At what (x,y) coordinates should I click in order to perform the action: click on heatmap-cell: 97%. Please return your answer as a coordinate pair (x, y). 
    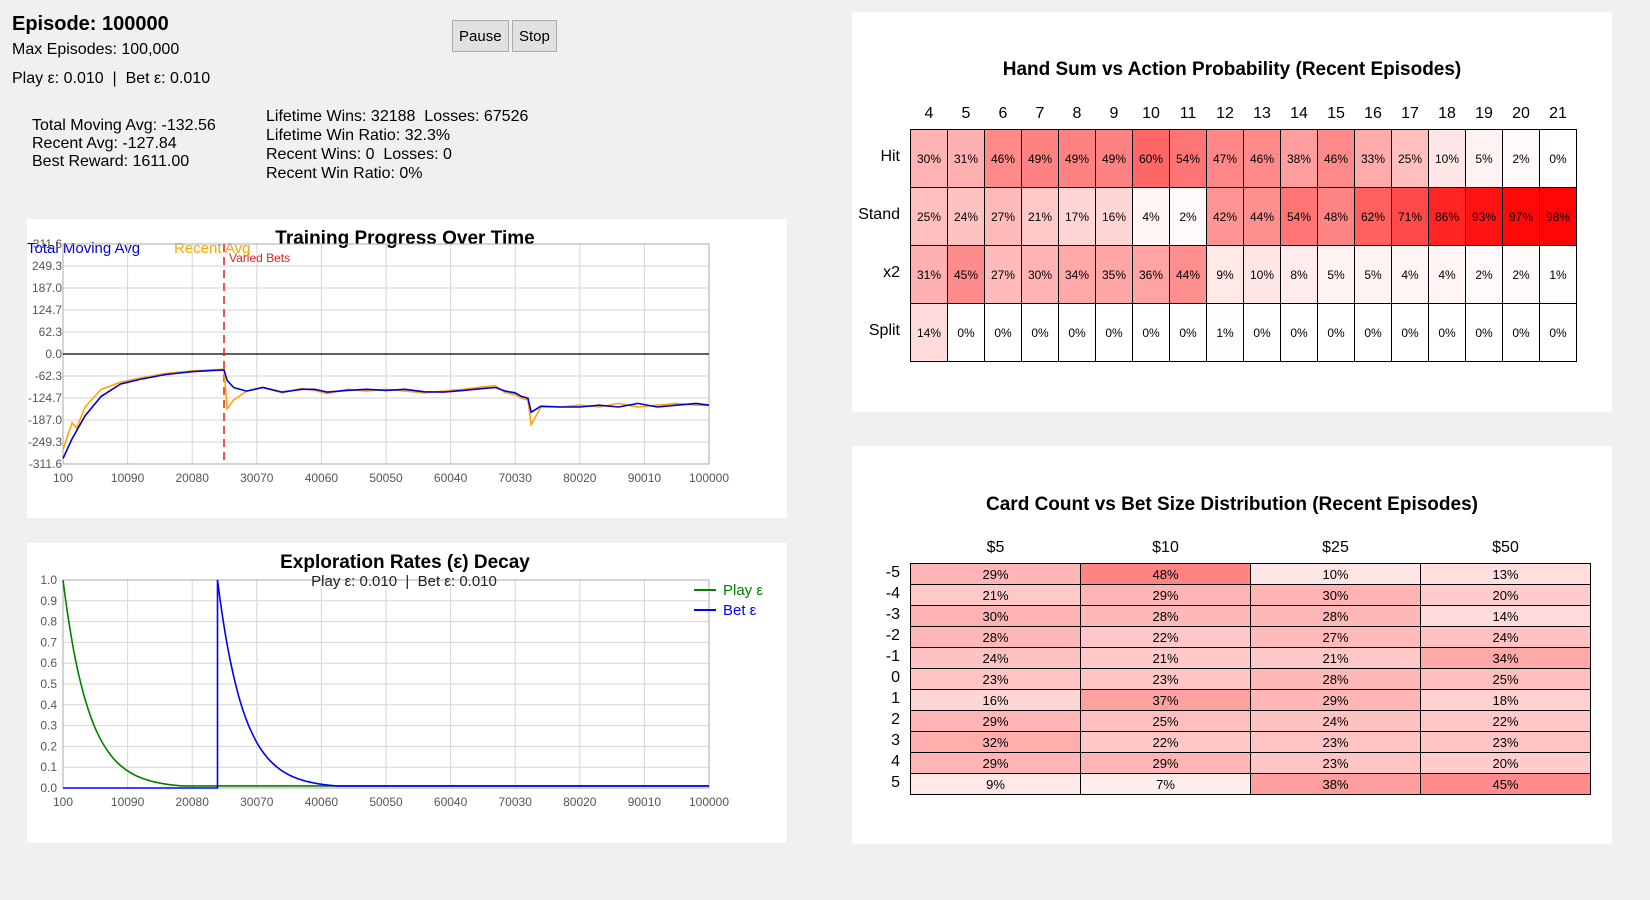
    Looking at the image, I should click on (1521, 216).